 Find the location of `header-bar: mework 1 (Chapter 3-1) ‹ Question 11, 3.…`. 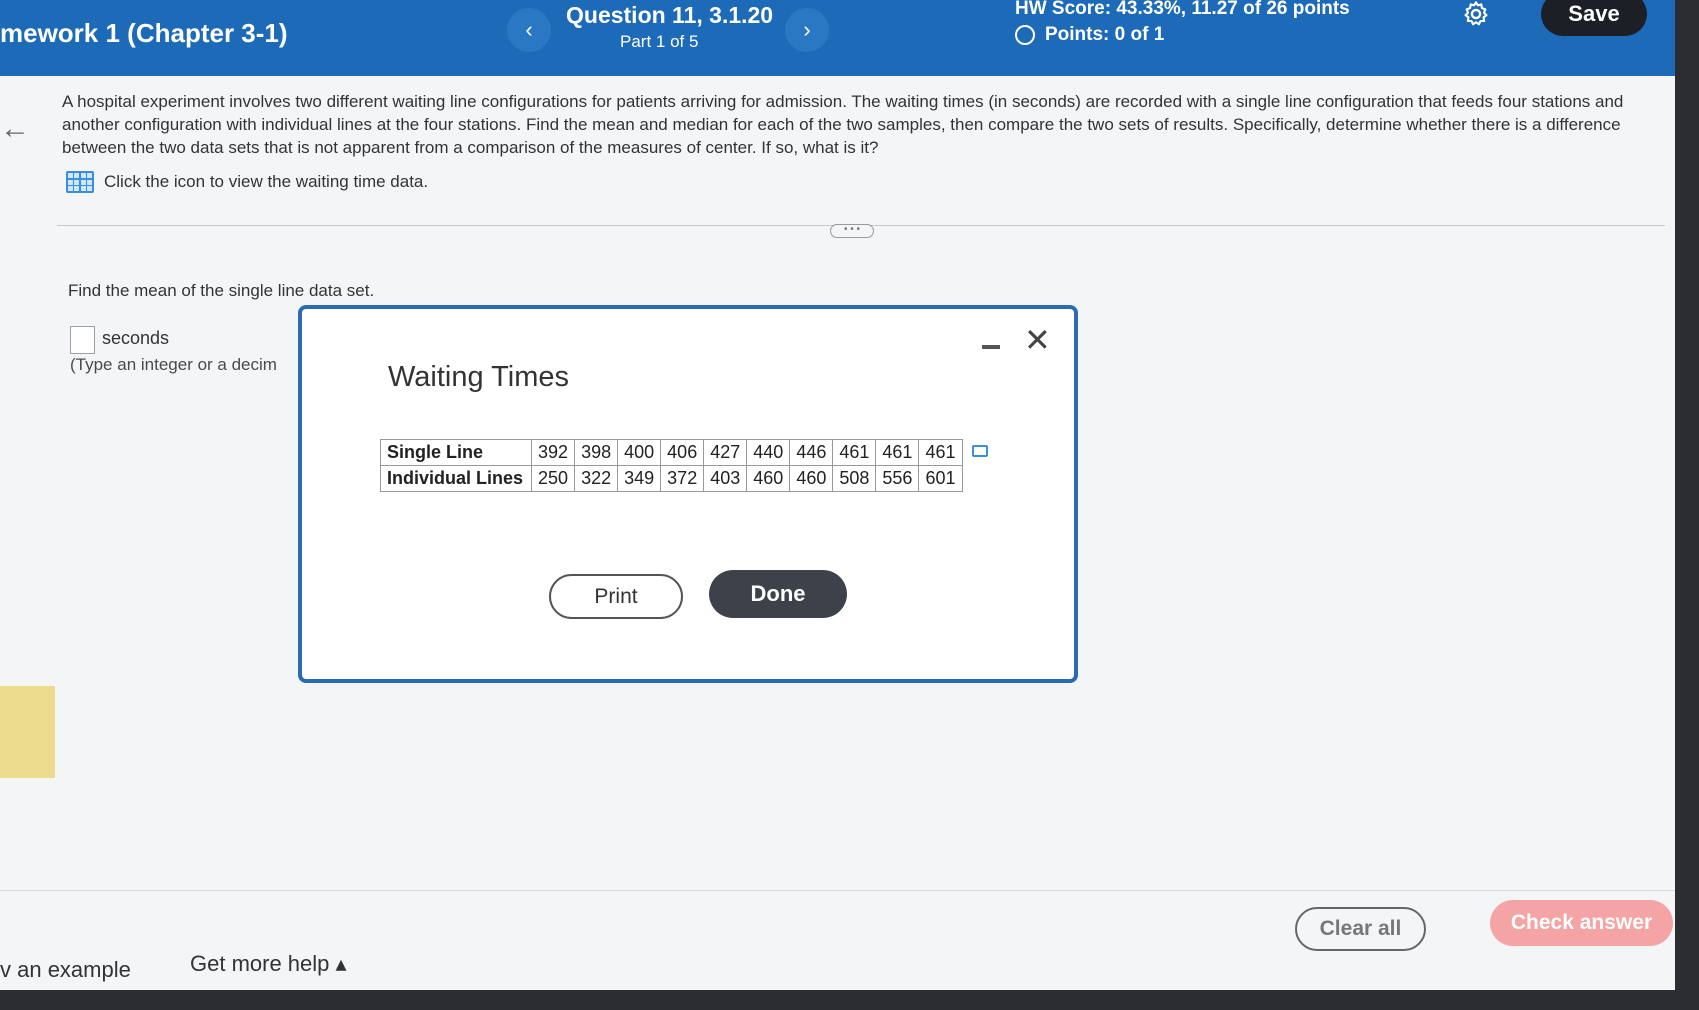

header-bar: mework 1 (Chapter 3-1) ‹ Question 11, 3.… is located at coordinates (837, 38).